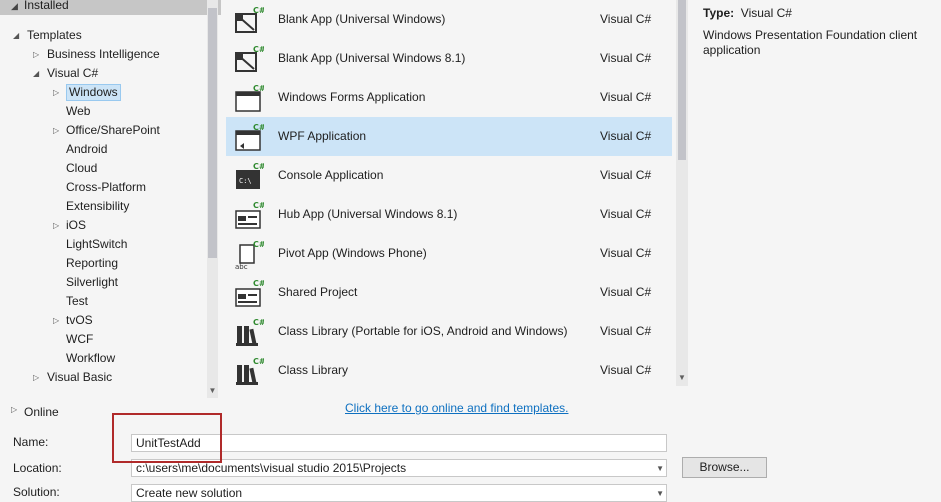 The height and width of the screenshot is (502, 941). What do you see at coordinates (36, 492) in the screenshot?
I see `solution-label: Solution:` at bounding box center [36, 492].